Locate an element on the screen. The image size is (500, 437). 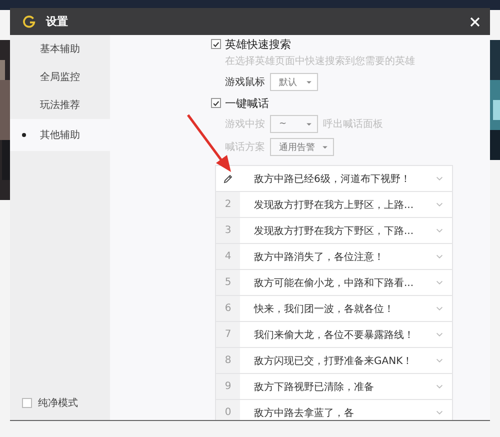
phrase-row: 7 我们来偷大龙，各位不要暴露路线！ is located at coordinates (334, 335).